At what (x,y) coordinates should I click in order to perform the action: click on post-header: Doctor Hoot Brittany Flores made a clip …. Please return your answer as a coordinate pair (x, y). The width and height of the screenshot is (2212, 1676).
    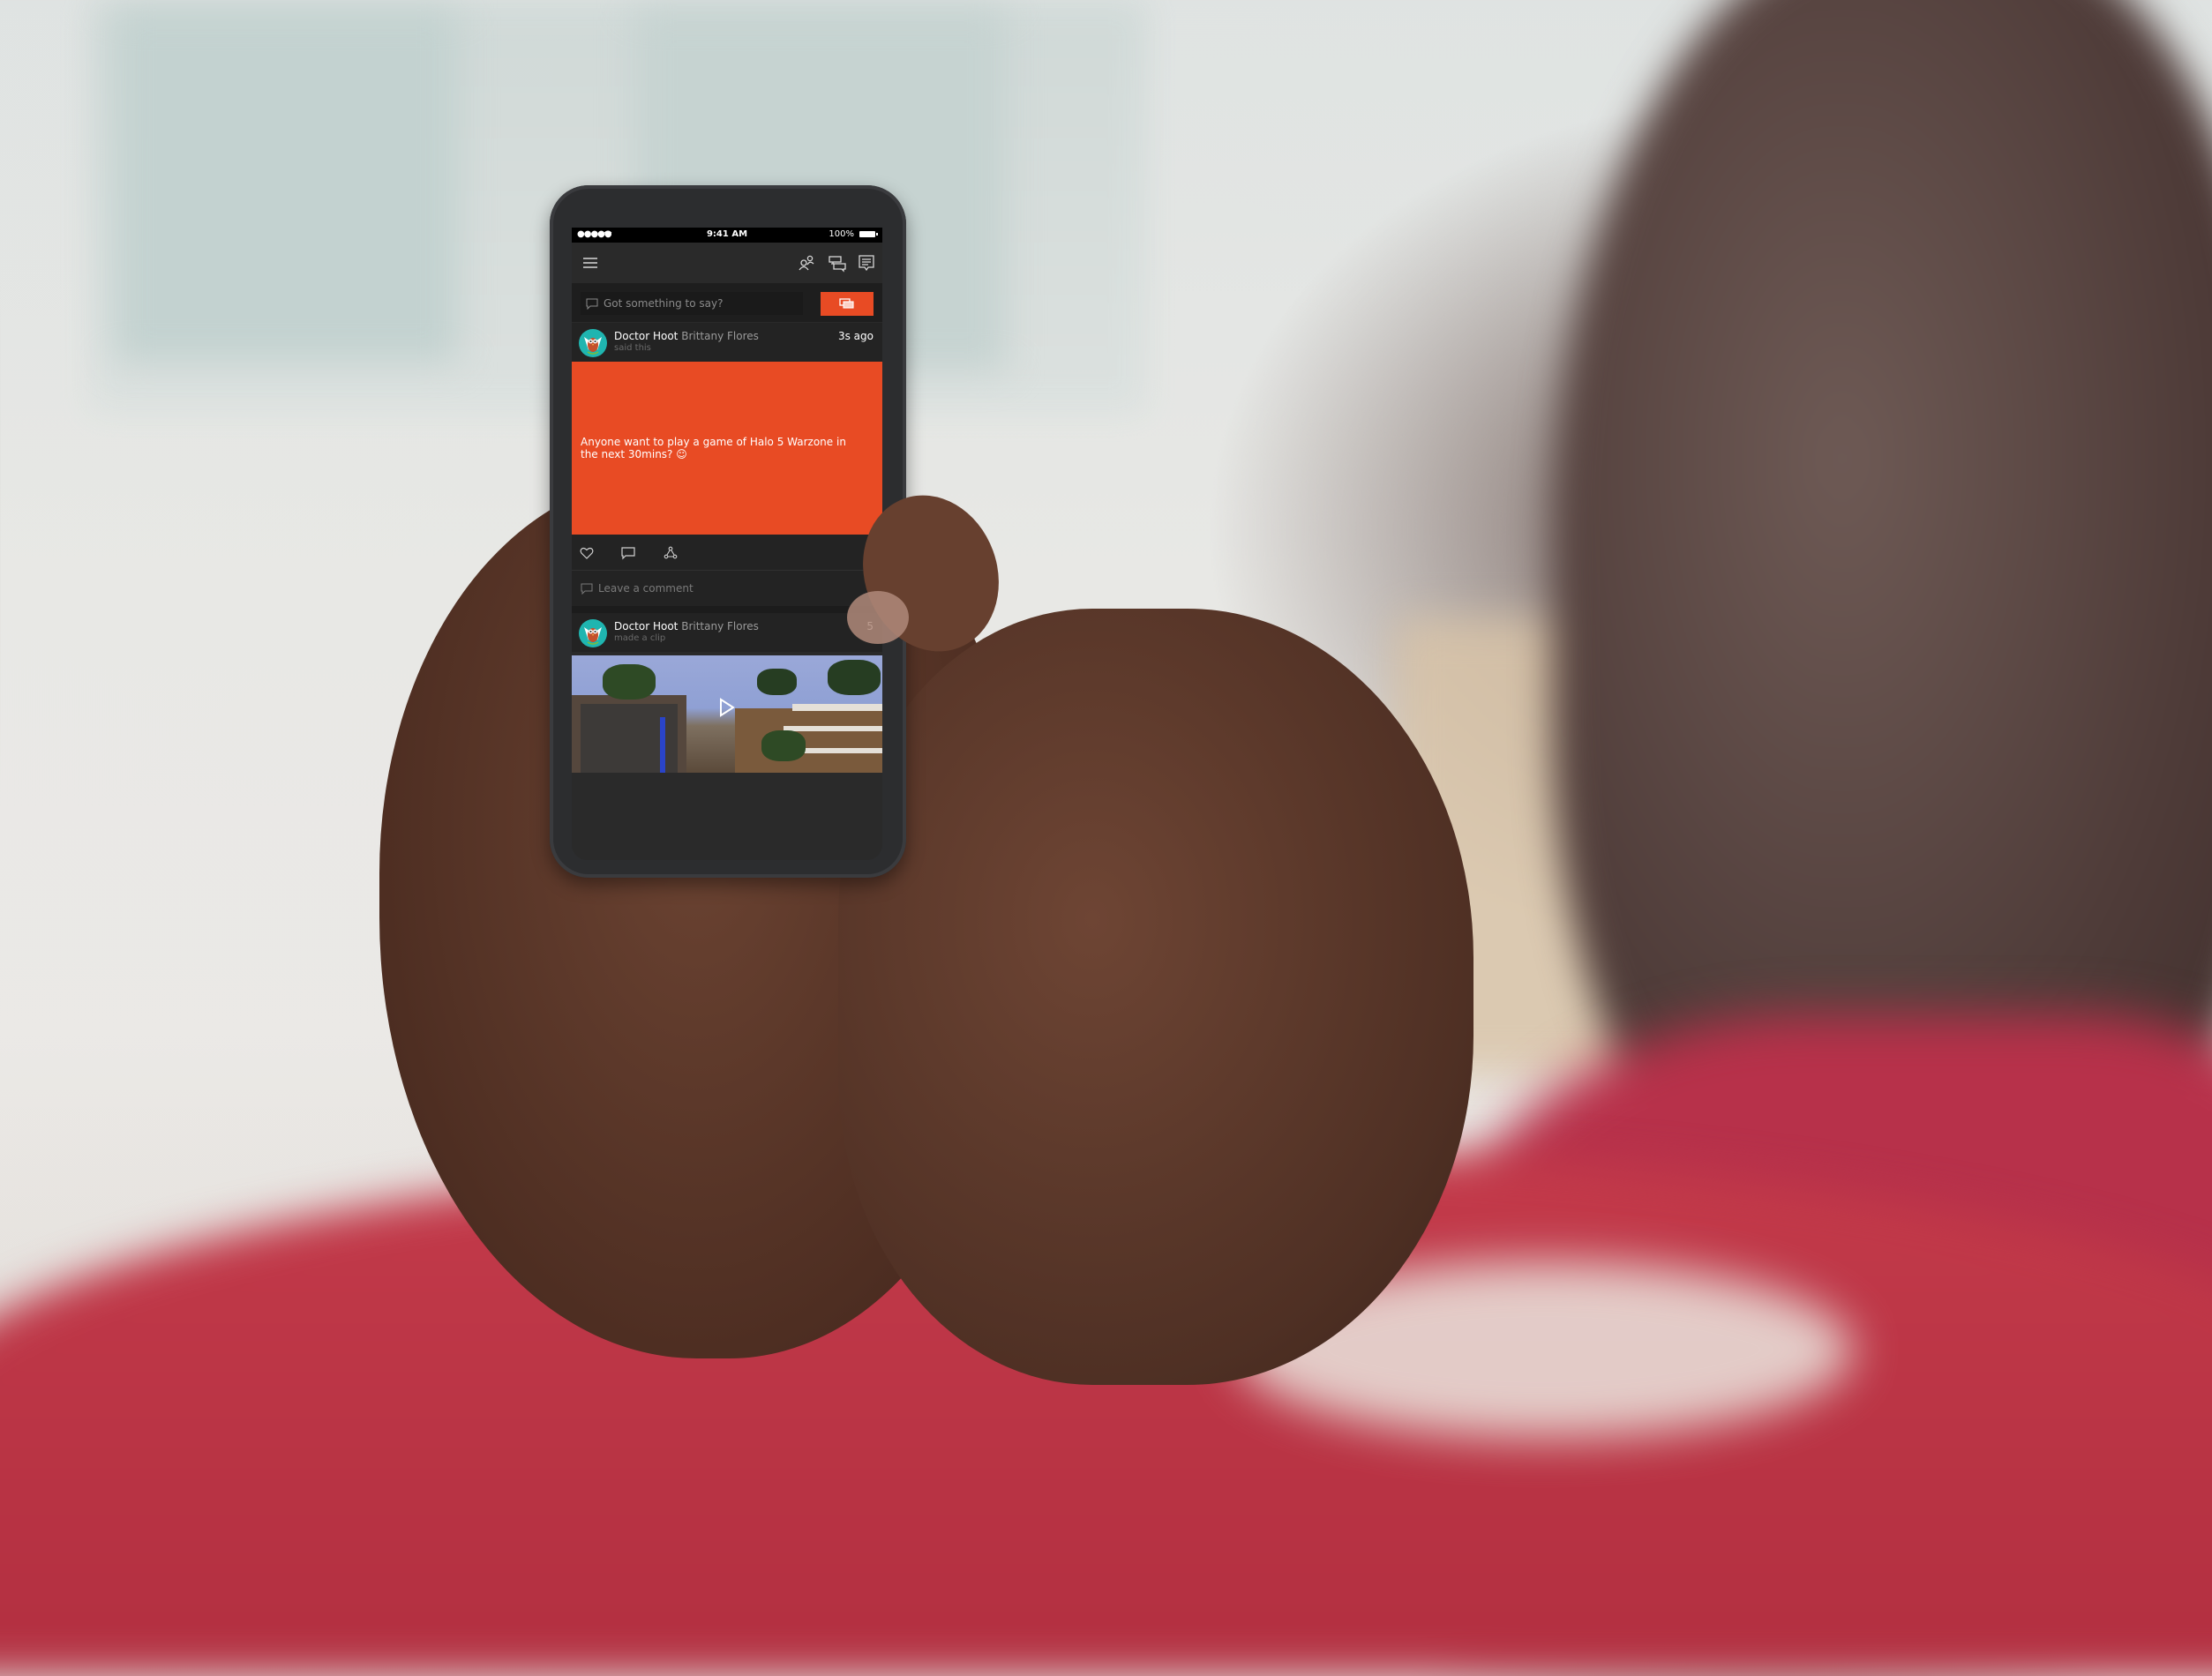
    Looking at the image, I should click on (727, 632).